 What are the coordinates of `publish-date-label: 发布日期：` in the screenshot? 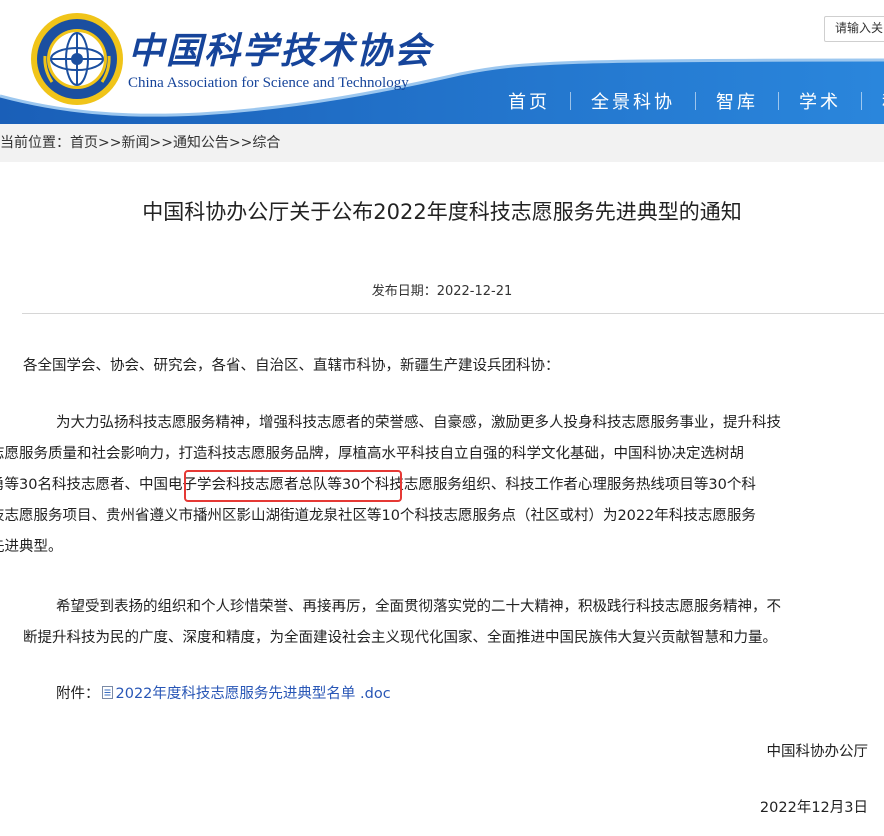 It's located at (404, 291).